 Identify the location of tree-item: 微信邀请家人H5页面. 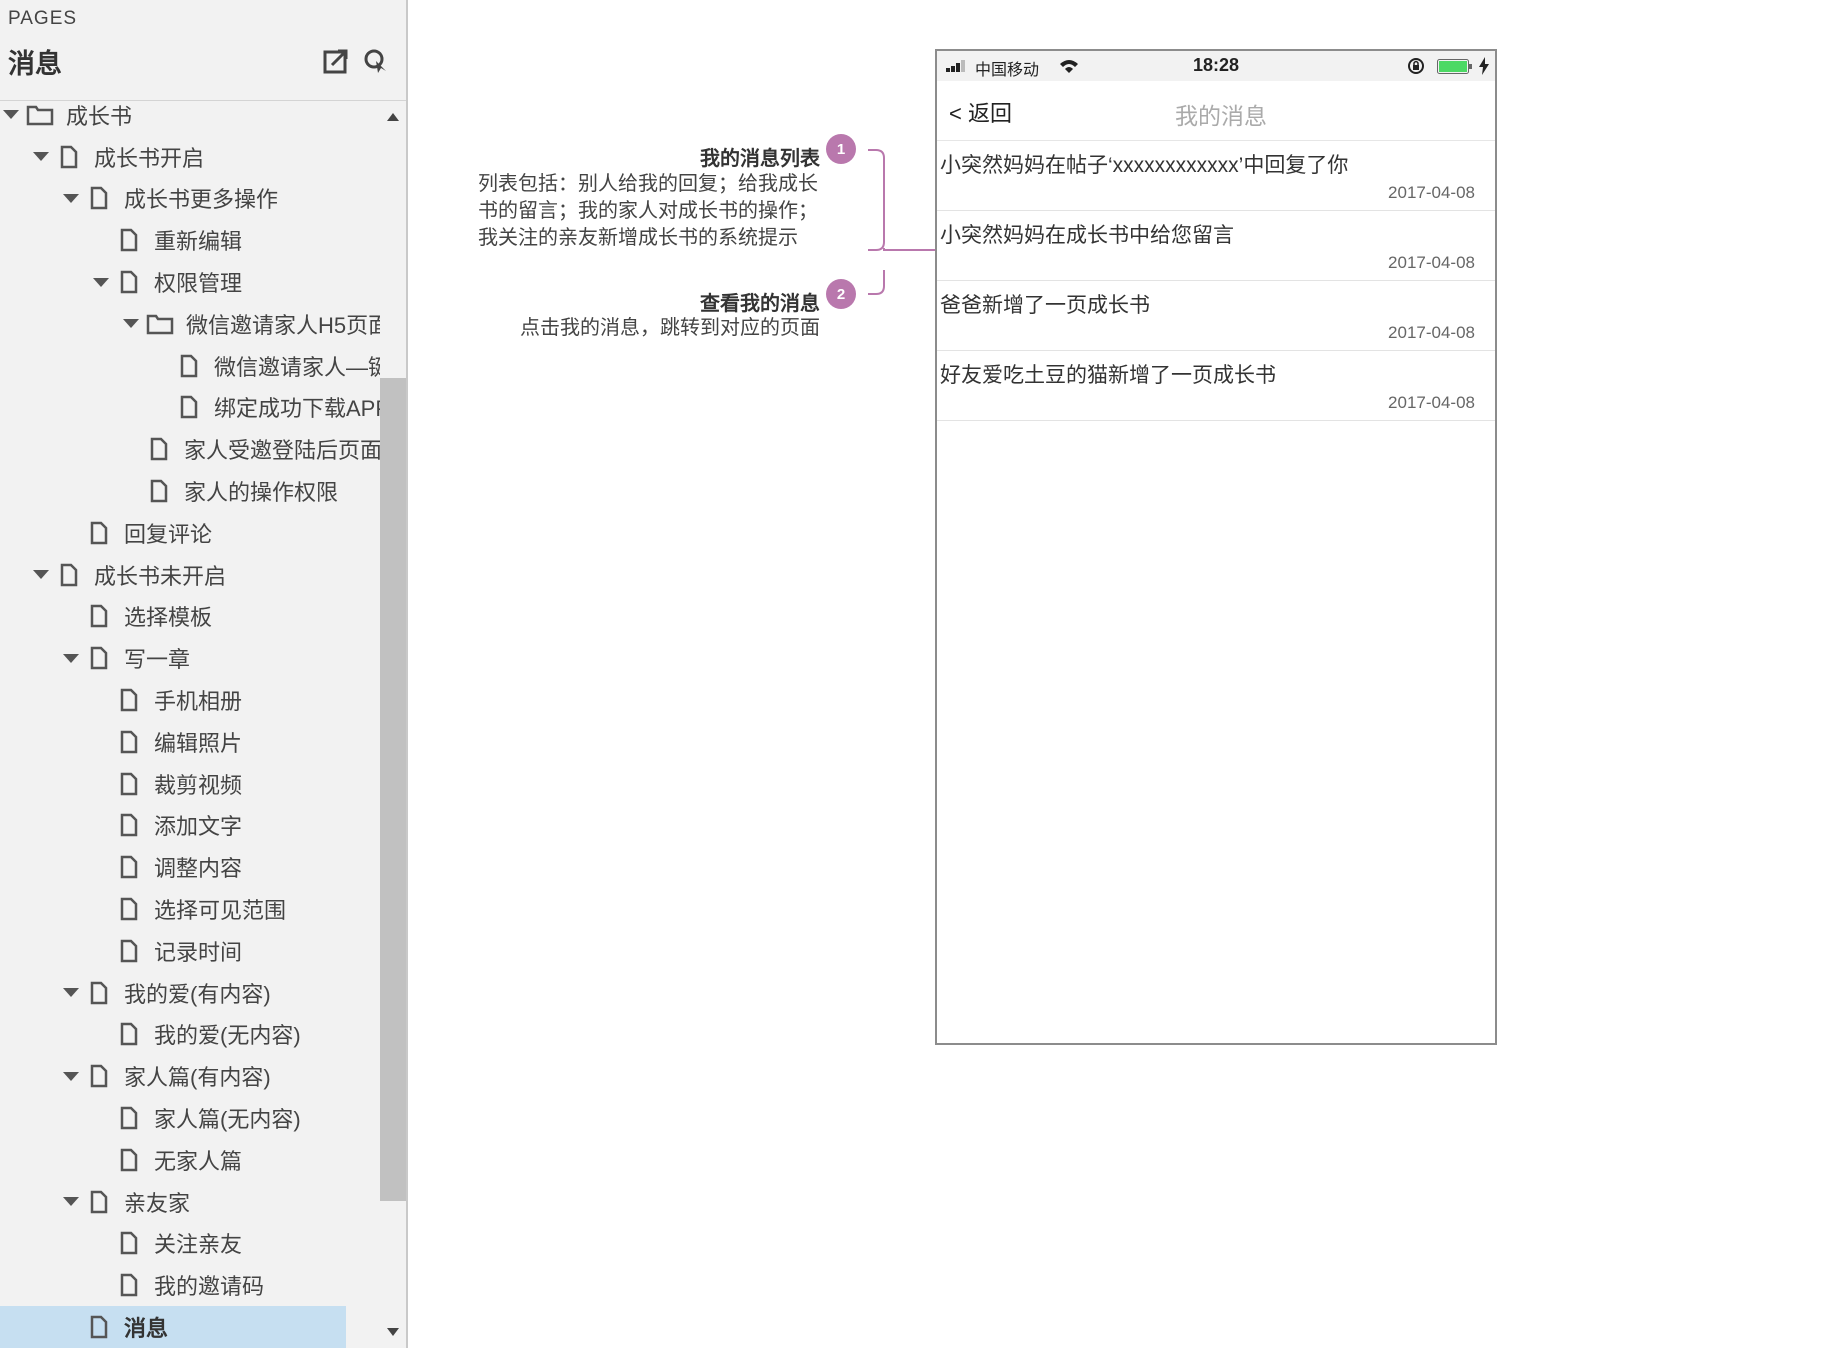
(190, 324).